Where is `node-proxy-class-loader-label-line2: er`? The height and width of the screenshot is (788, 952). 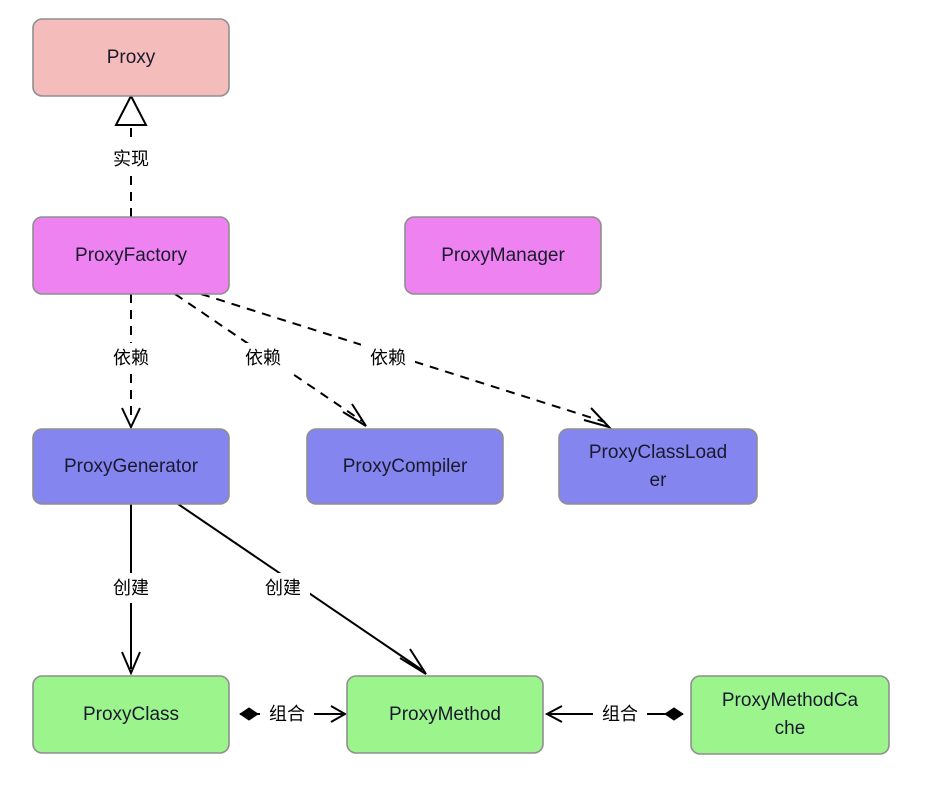
node-proxy-class-loader-label-line2: er is located at coordinates (659, 480).